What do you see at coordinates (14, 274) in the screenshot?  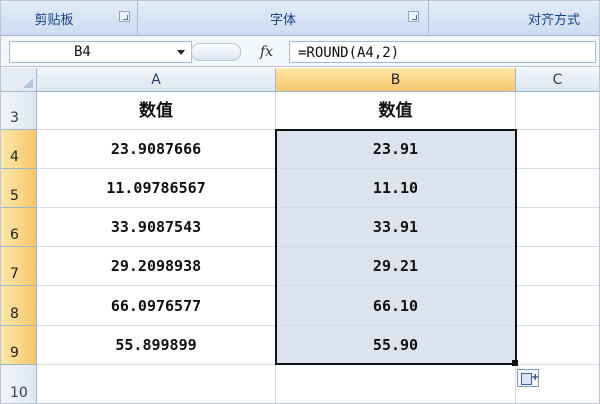 I see `row-number: 7` at bounding box center [14, 274].